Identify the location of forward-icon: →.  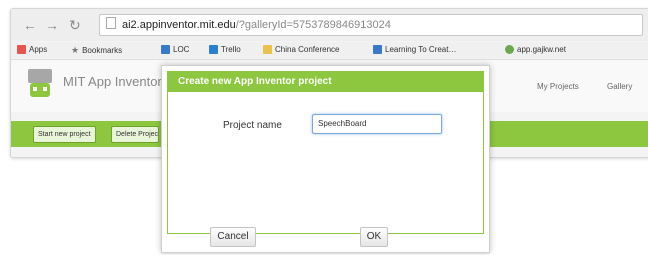
(52, 25).